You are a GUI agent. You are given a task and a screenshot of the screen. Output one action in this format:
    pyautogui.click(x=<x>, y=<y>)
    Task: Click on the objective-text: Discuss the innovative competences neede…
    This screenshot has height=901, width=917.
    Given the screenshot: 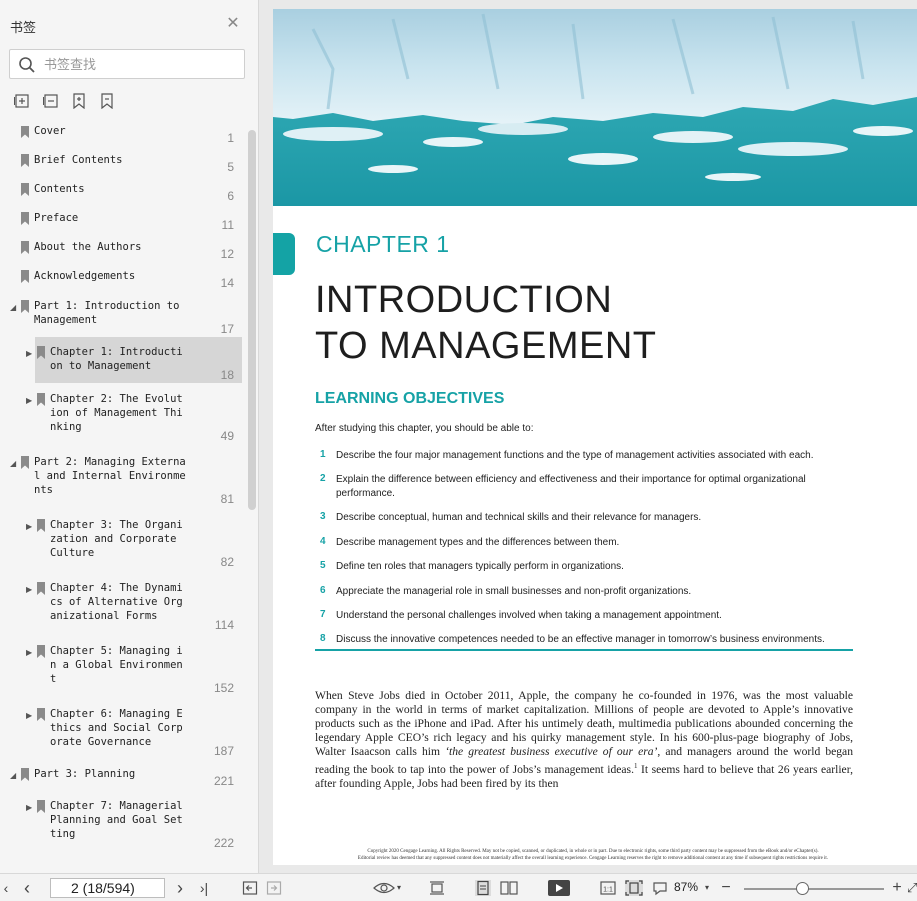 What is the action you would take?
    pyautogui.click(x=580, y=639)
    